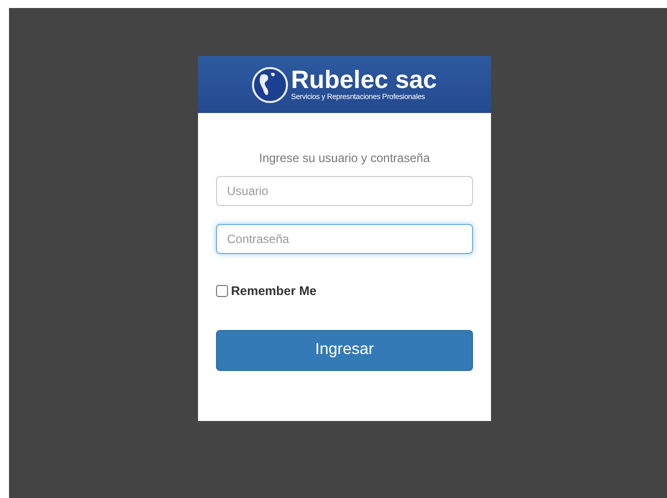 This screenshot has height=498, width=667. I want to click on logo-name: Rubelec sac, so click(364, 80).